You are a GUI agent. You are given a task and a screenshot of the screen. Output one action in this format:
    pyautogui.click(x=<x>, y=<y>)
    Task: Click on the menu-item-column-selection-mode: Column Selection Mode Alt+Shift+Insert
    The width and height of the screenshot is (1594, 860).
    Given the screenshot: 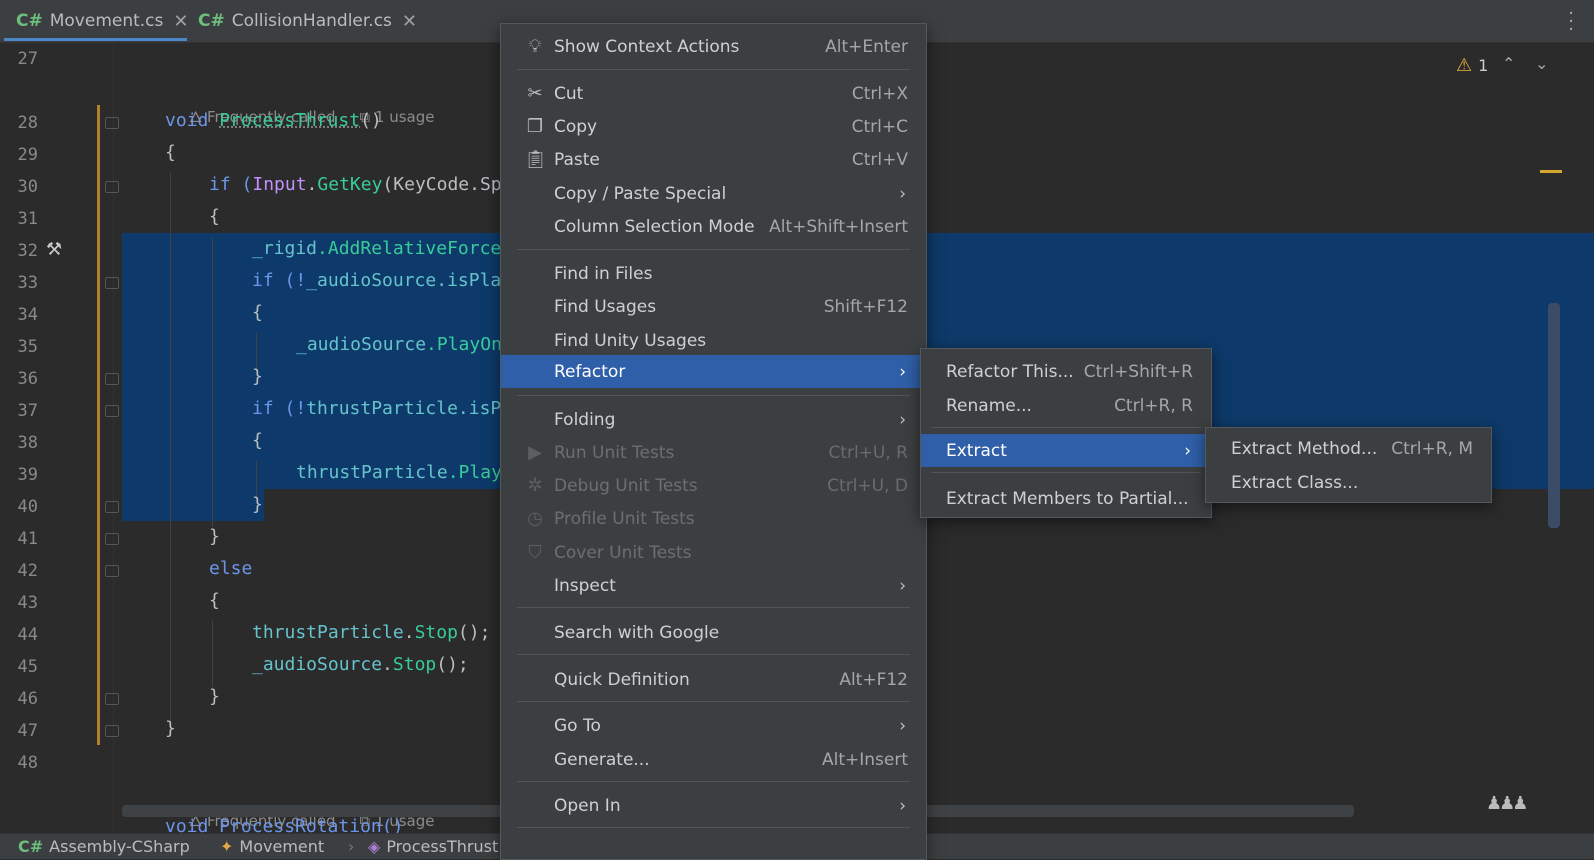 What is the action you would take?
    pyautogui.click(x=713, y=226)
    